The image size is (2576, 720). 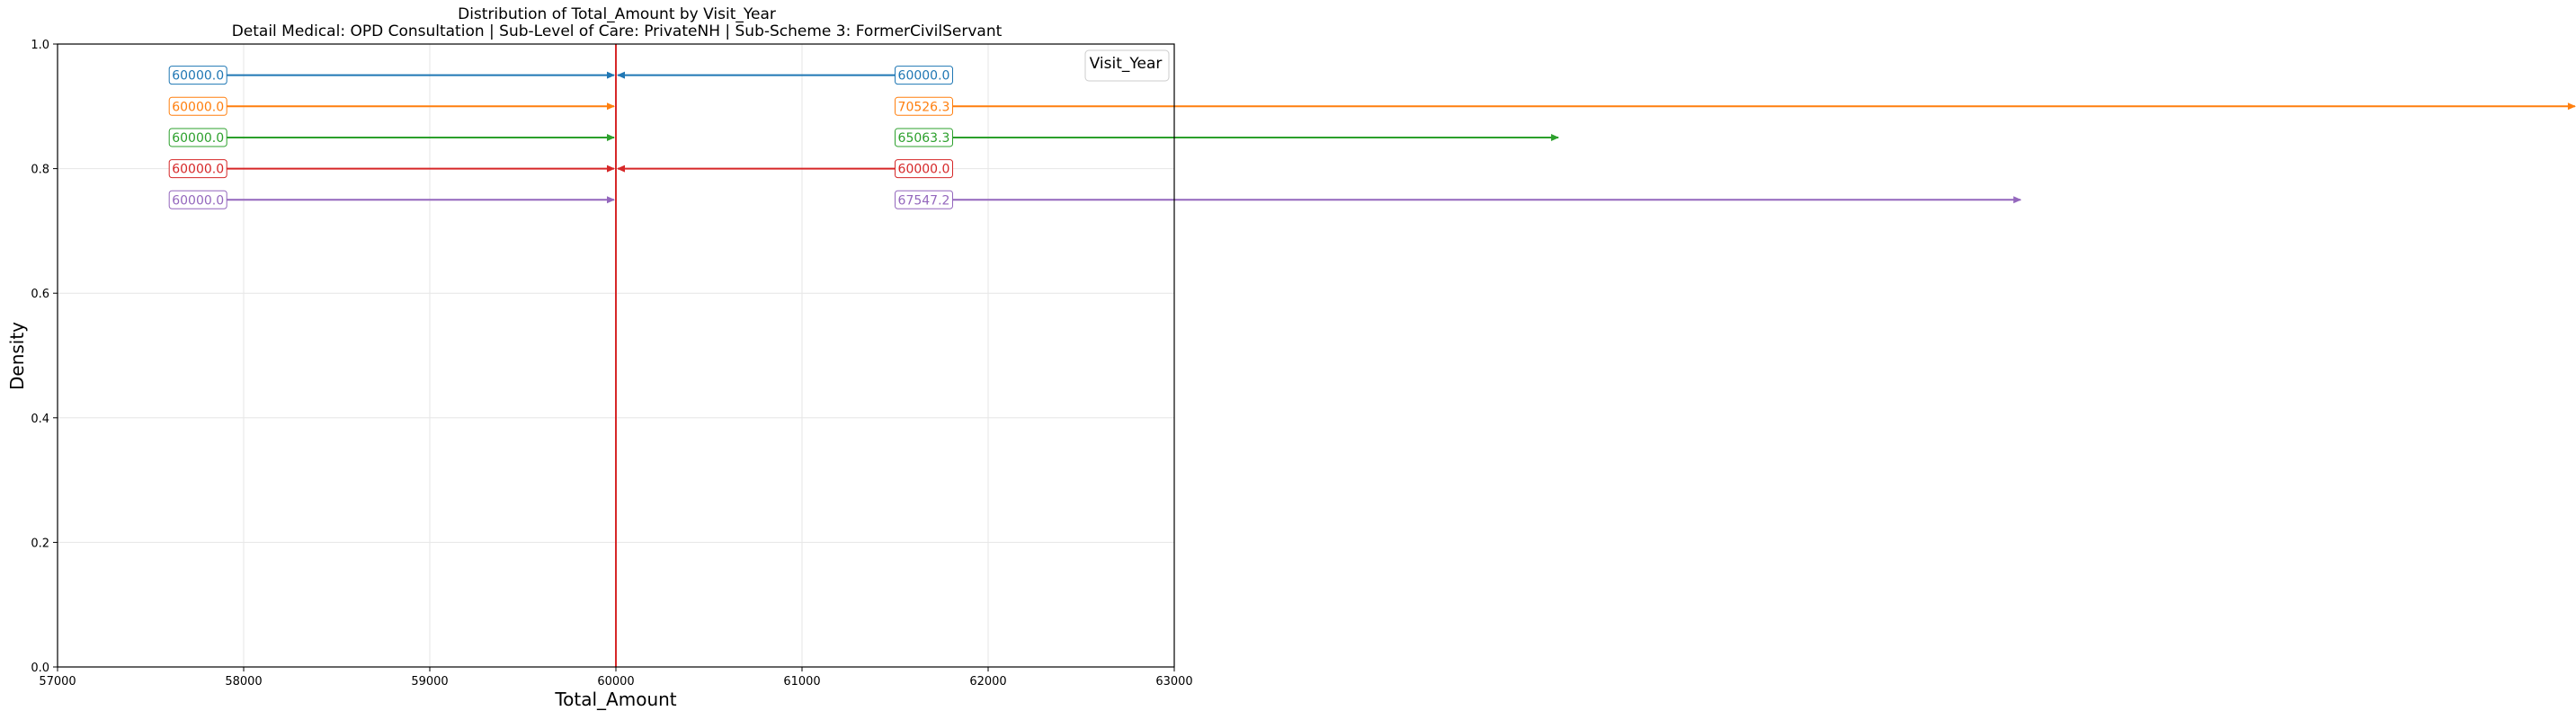 I want to click on annotation-label: 65063.3, so click(x=924, y=138).